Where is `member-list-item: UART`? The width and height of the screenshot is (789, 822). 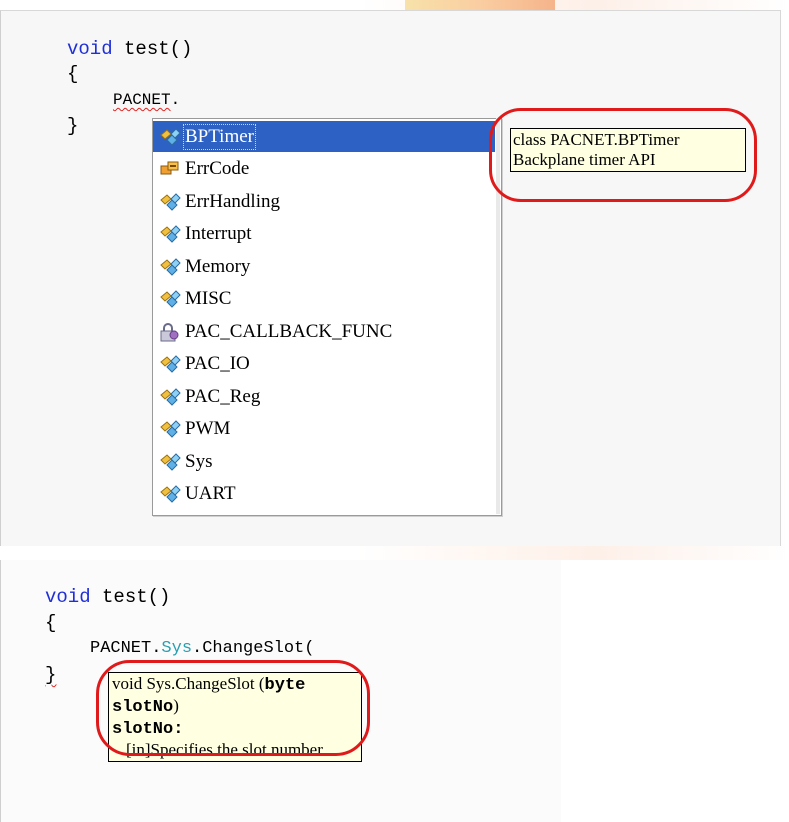
member-list-item: UART is located at coordinates (324, 494).